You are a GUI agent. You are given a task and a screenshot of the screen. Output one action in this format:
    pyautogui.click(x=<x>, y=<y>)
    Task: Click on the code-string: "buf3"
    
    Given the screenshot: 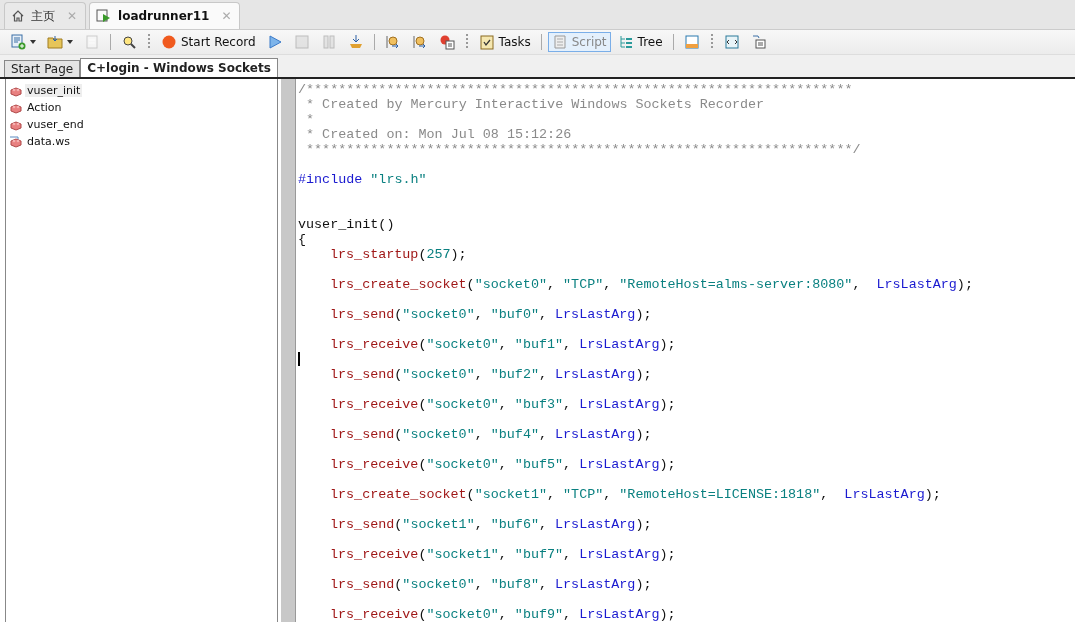 What is the action you would take?
    pyautogui.click(x=539, y=404)
    